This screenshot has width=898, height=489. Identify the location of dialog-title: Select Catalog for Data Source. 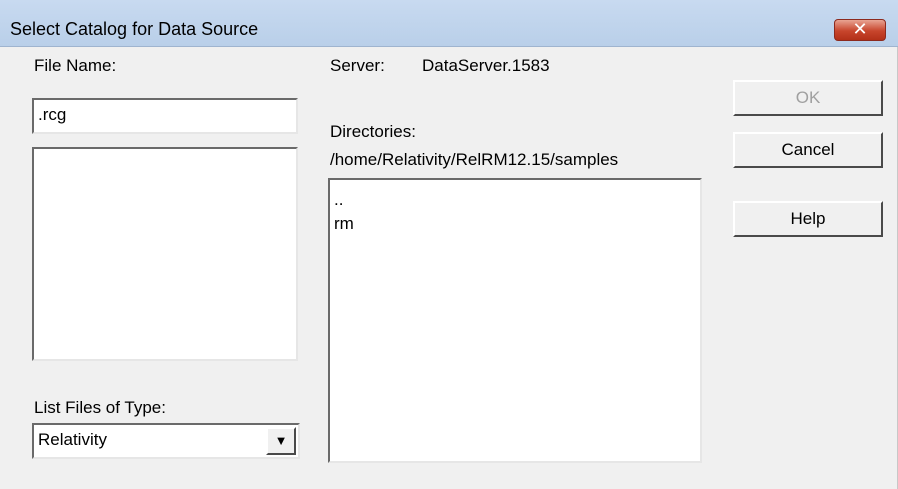
(134, 29).